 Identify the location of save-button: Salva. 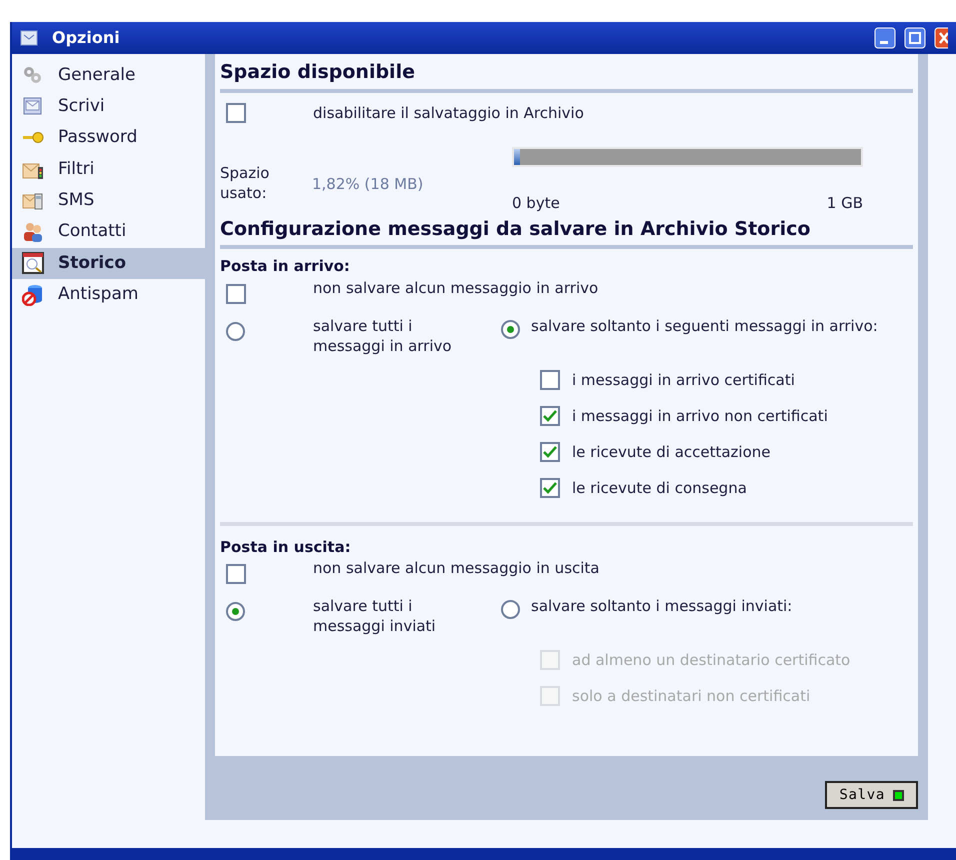
(871, 795).